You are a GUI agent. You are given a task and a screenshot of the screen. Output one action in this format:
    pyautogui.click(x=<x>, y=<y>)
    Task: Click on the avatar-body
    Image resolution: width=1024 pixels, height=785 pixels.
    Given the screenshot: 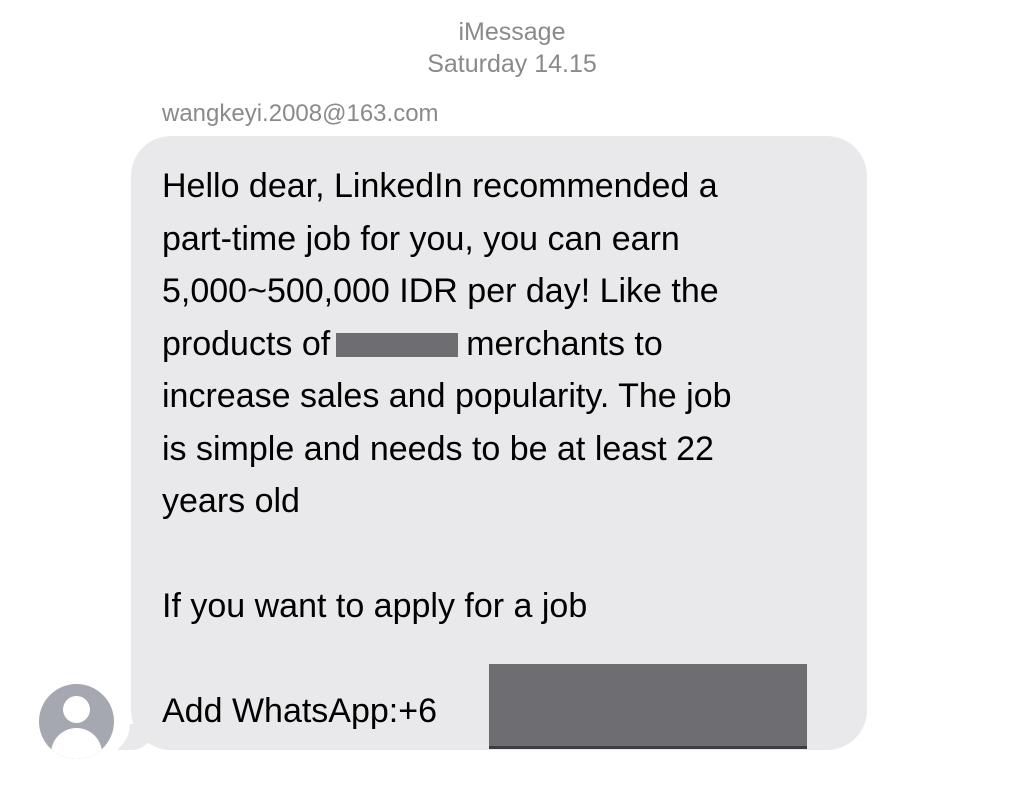 What is the action you would take?
    pyautogui.click(x=76, y=743)
    